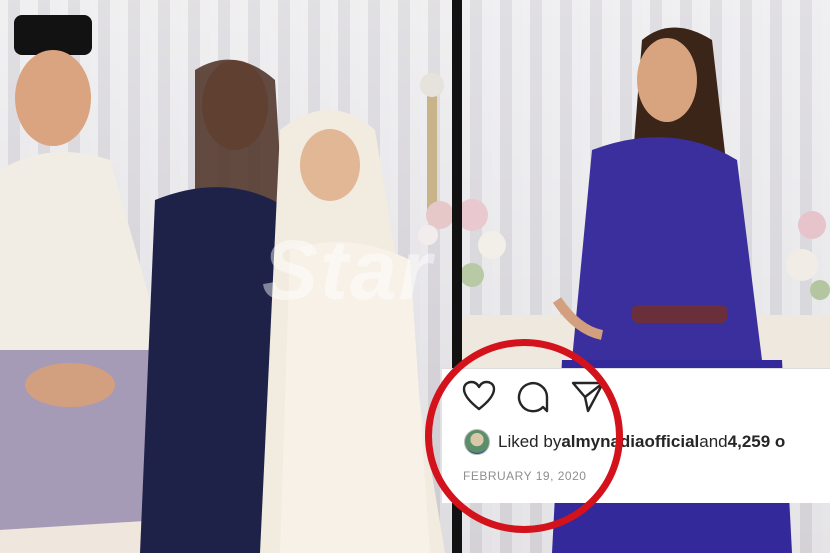 Image resolution: width=830 pixels, height=553 pixels. What do you see at coordinates (713, 441) in the screenshot?
I see `liked-middle: and` at bounding box center [713, 441].